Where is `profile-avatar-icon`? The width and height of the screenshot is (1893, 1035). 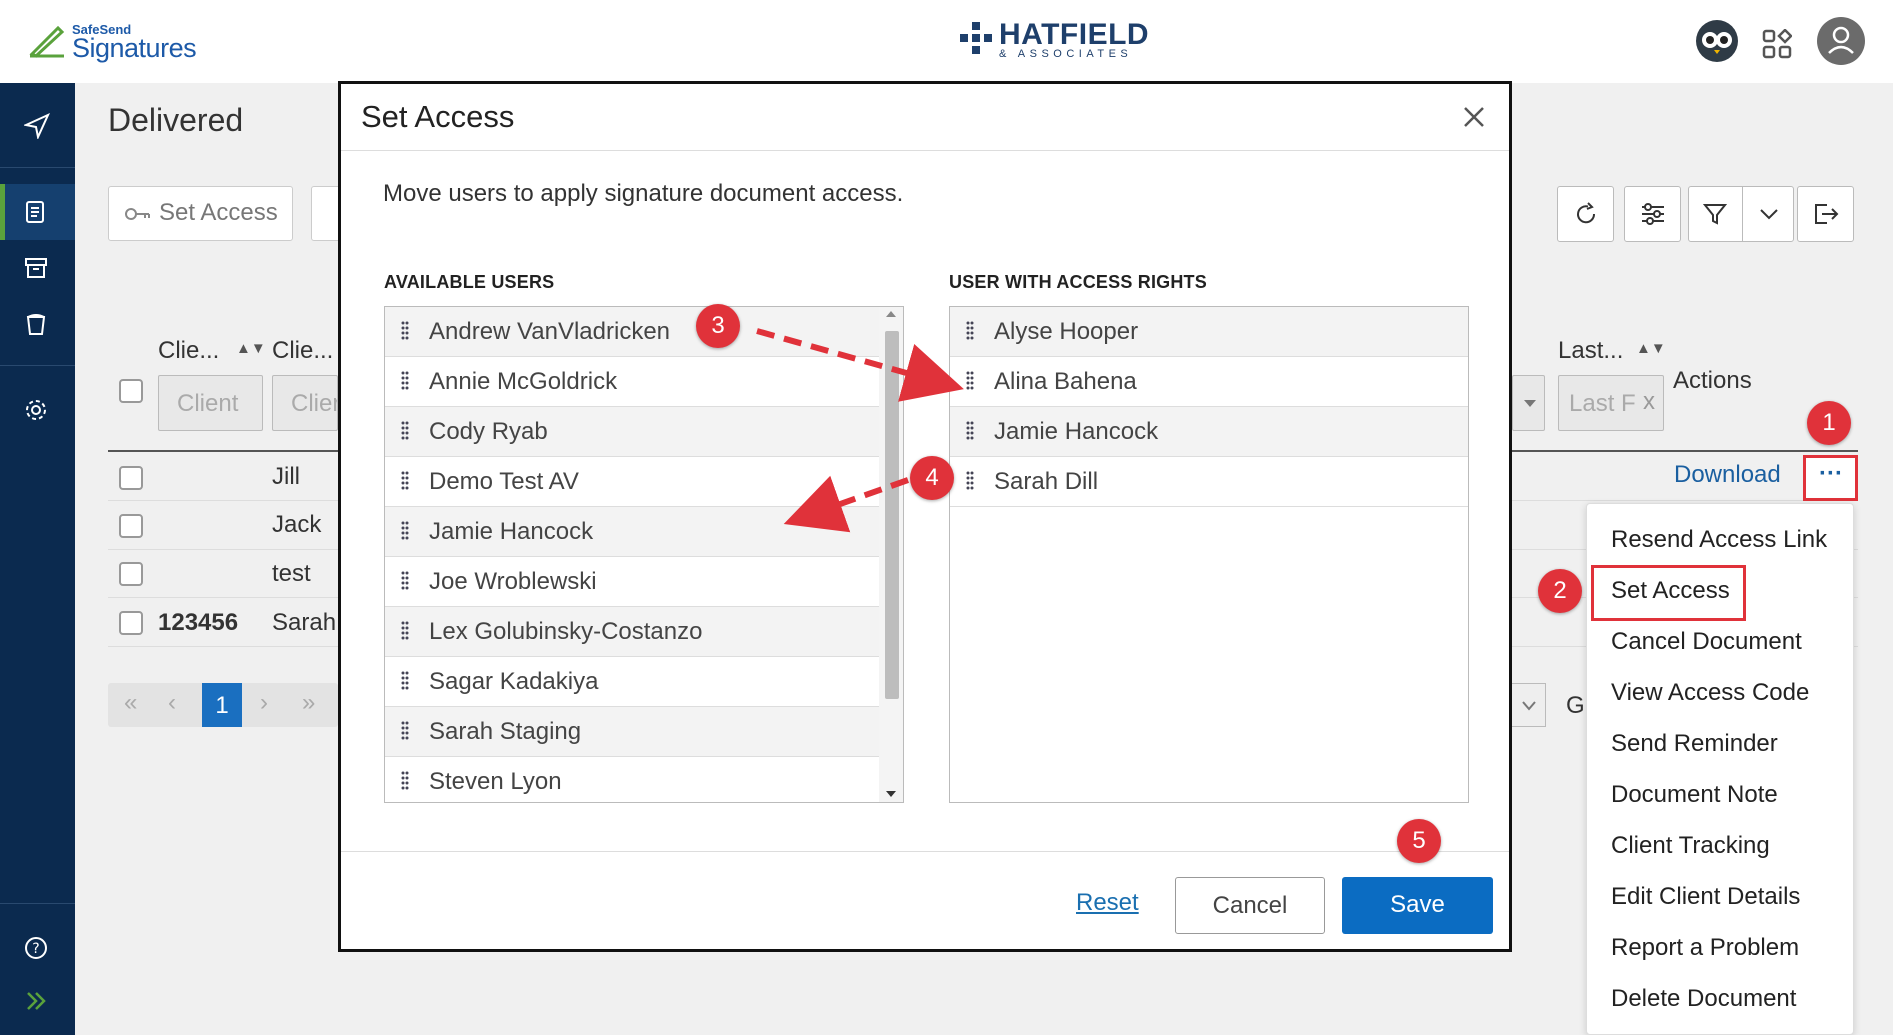
profile-avatar-icon is located at coordinates (1841, 41).